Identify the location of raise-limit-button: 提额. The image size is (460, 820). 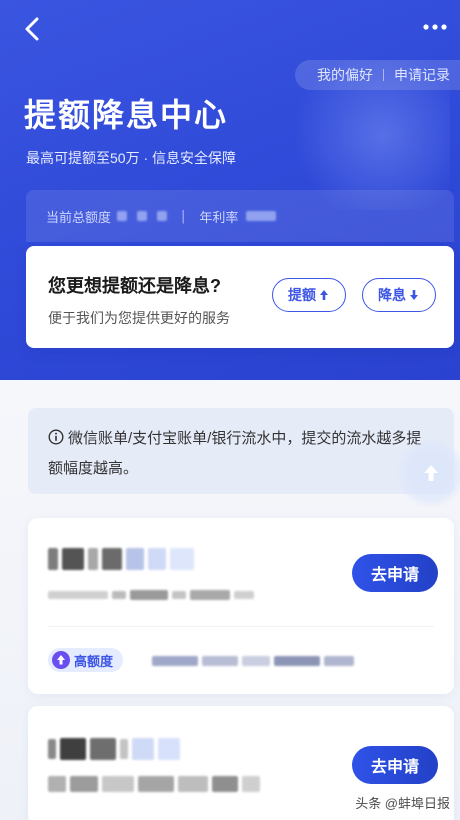
(309, 295).